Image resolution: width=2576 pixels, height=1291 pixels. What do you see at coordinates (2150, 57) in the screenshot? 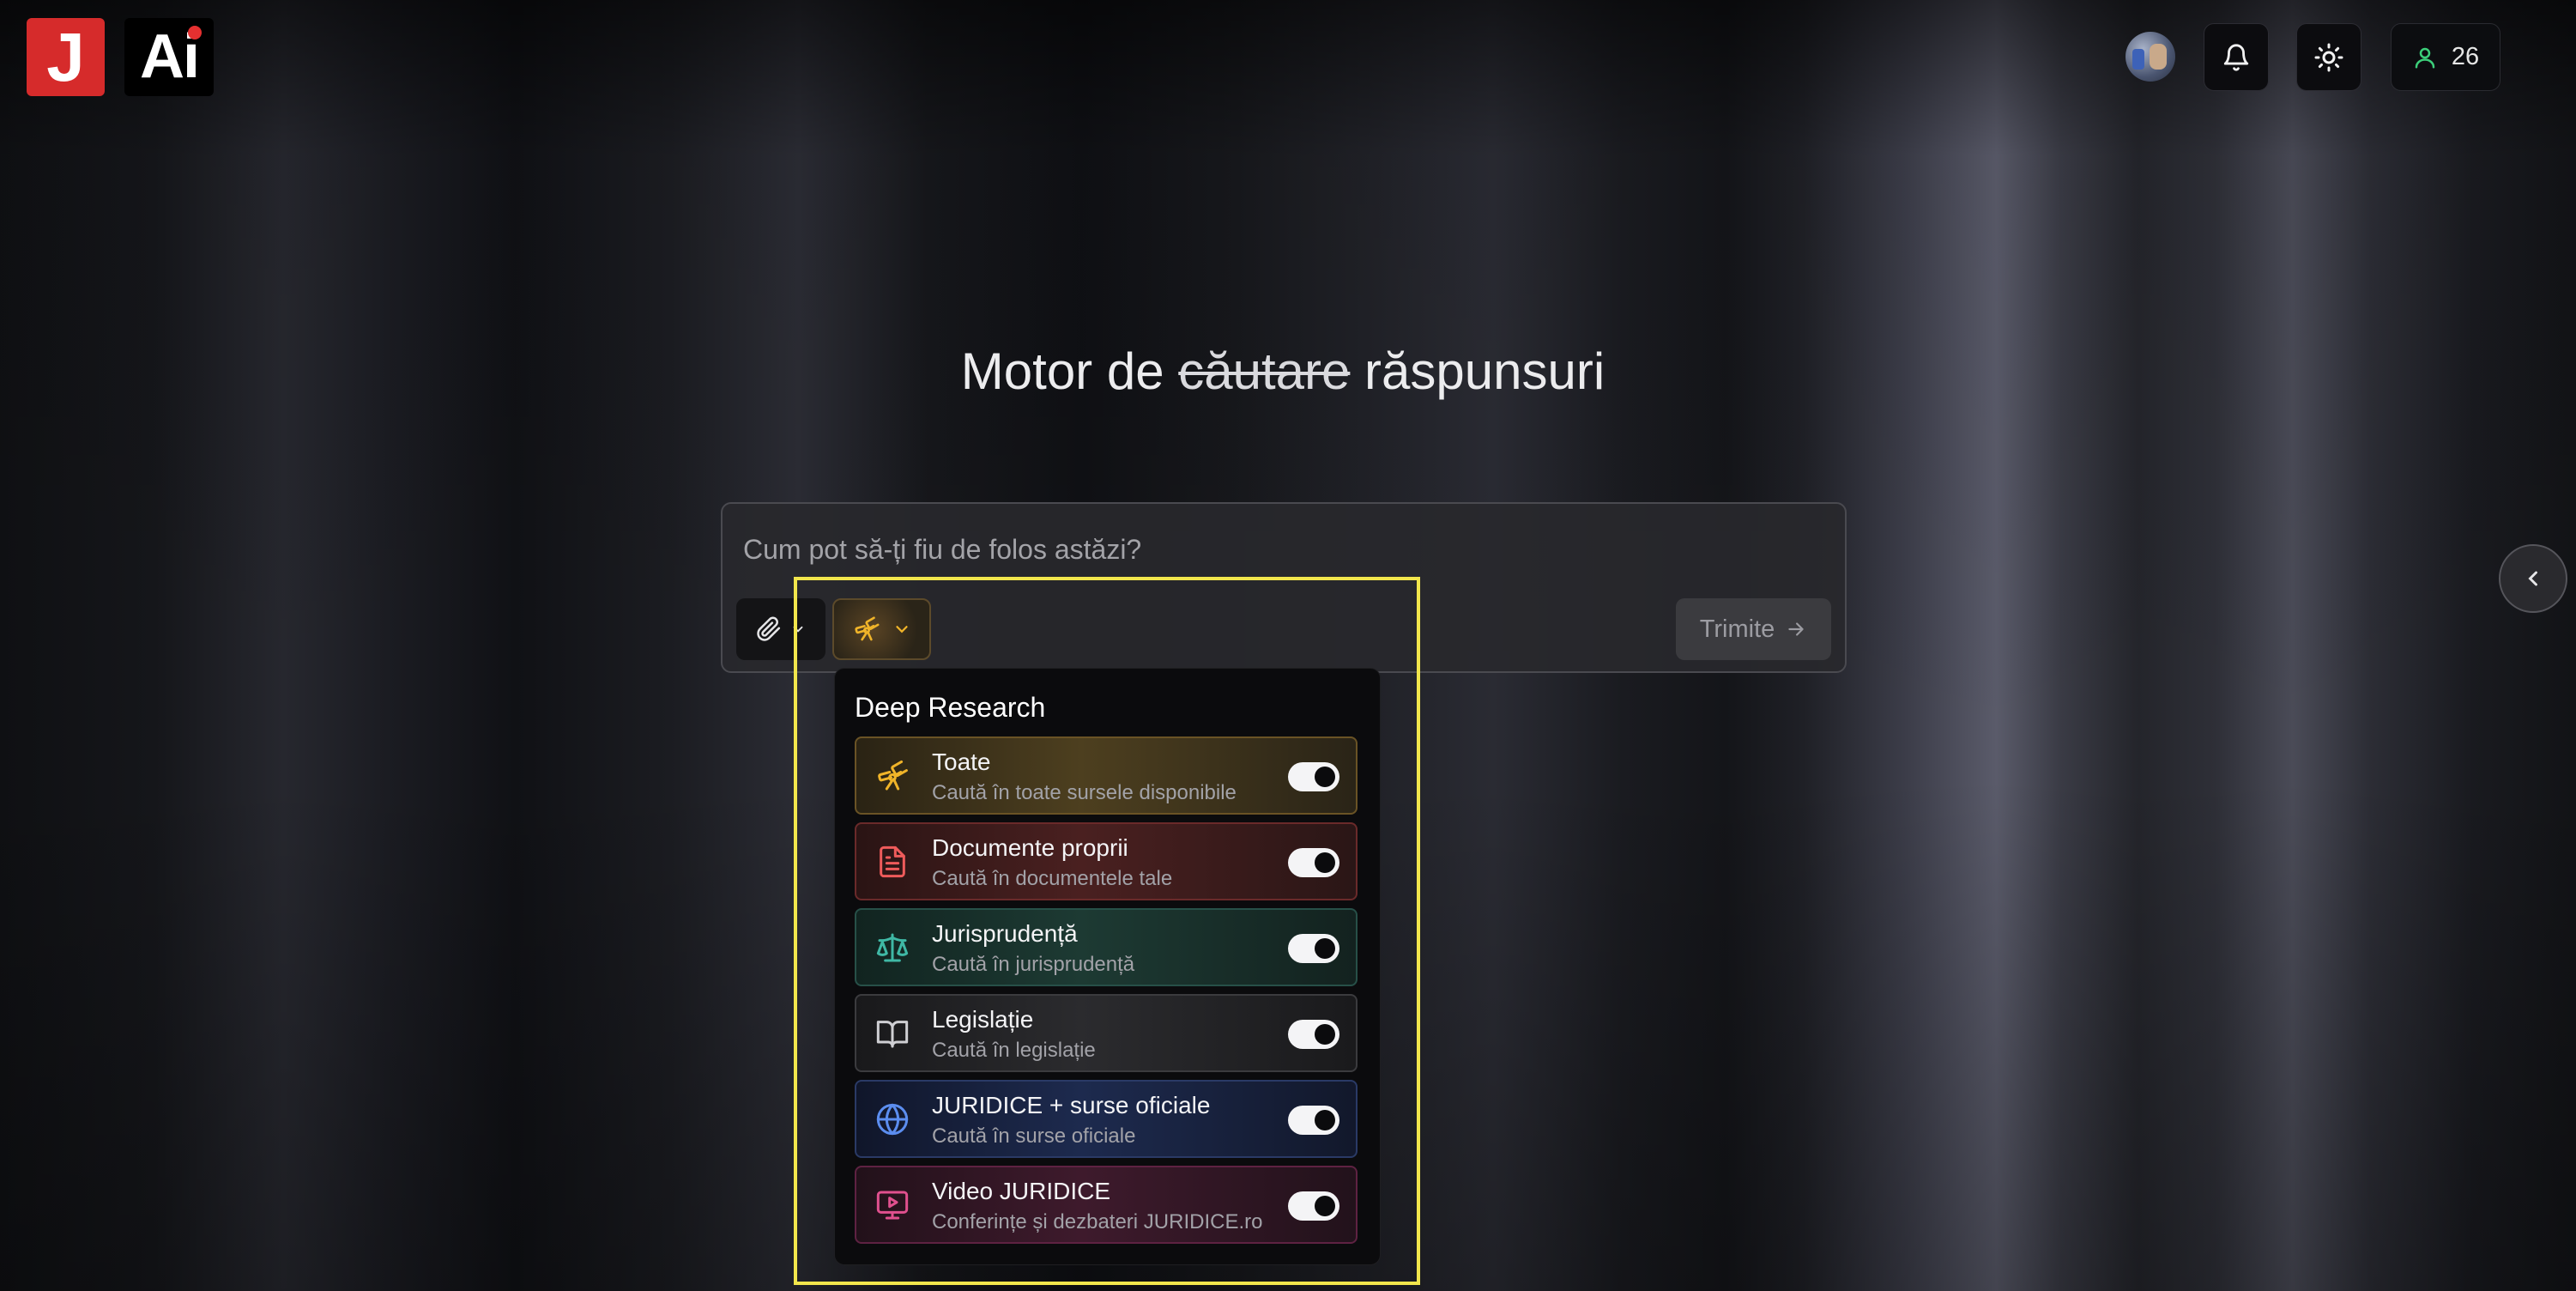
I see `avatar` at bounding box center [2150, 57].